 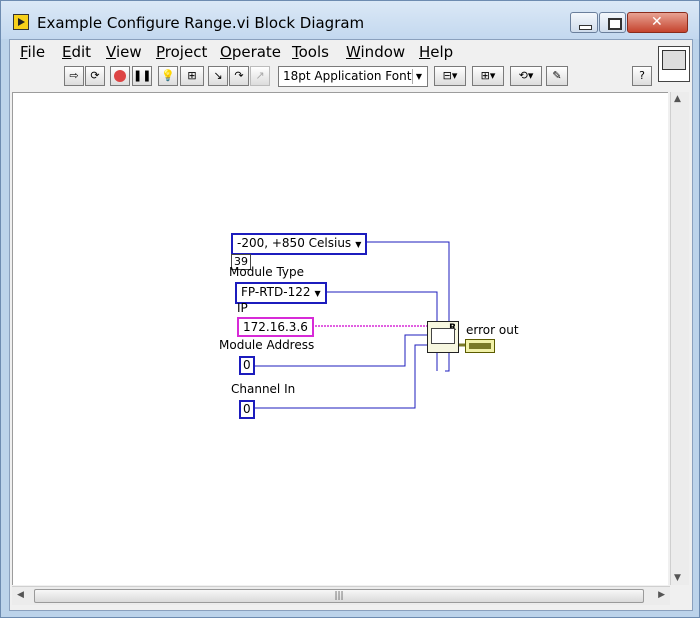 I want to click on run-arrow-icon: ⇨, so click(x=74, y=76).